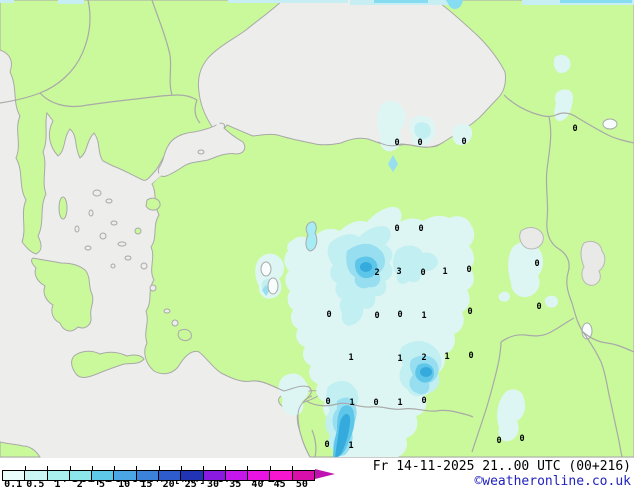 The width and height of the screenshot is (634, 490). What do you see at coordinates (273, 286) in the screenshot?
I see `lake-egirdir` at bounding box center [273, 286].